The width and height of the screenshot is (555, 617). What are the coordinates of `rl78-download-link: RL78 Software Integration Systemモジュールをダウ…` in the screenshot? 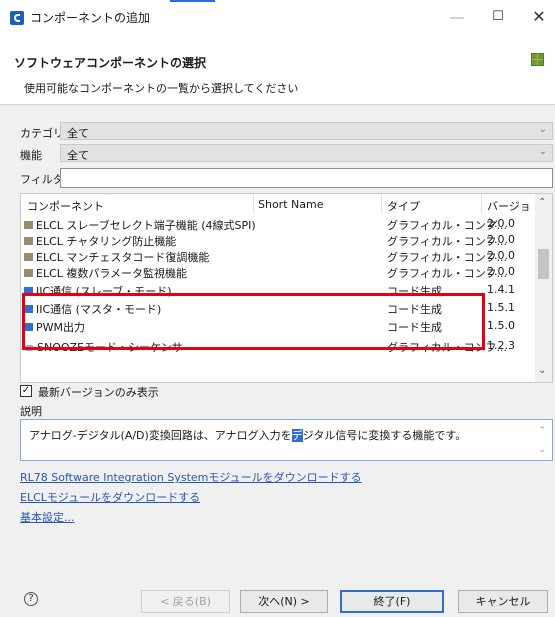 It's located at (191, 477).